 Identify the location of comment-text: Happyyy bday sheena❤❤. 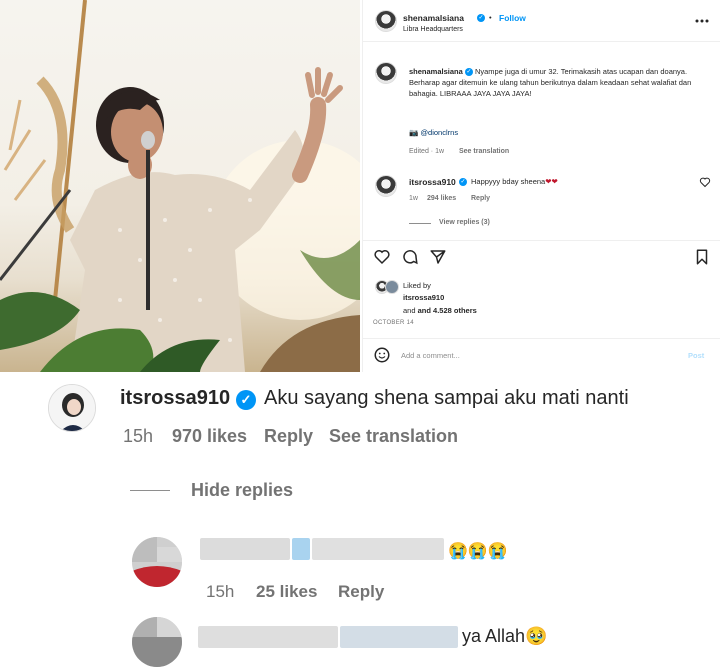
(514, 181).